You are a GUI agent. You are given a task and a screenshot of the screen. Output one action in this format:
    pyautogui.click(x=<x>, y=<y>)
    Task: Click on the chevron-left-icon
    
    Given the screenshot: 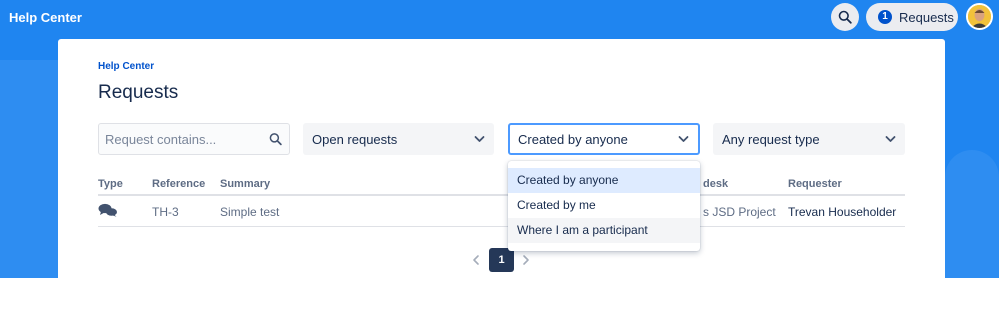 What is the action you would take?
    pyautogui.click(x=476, y=260)
    